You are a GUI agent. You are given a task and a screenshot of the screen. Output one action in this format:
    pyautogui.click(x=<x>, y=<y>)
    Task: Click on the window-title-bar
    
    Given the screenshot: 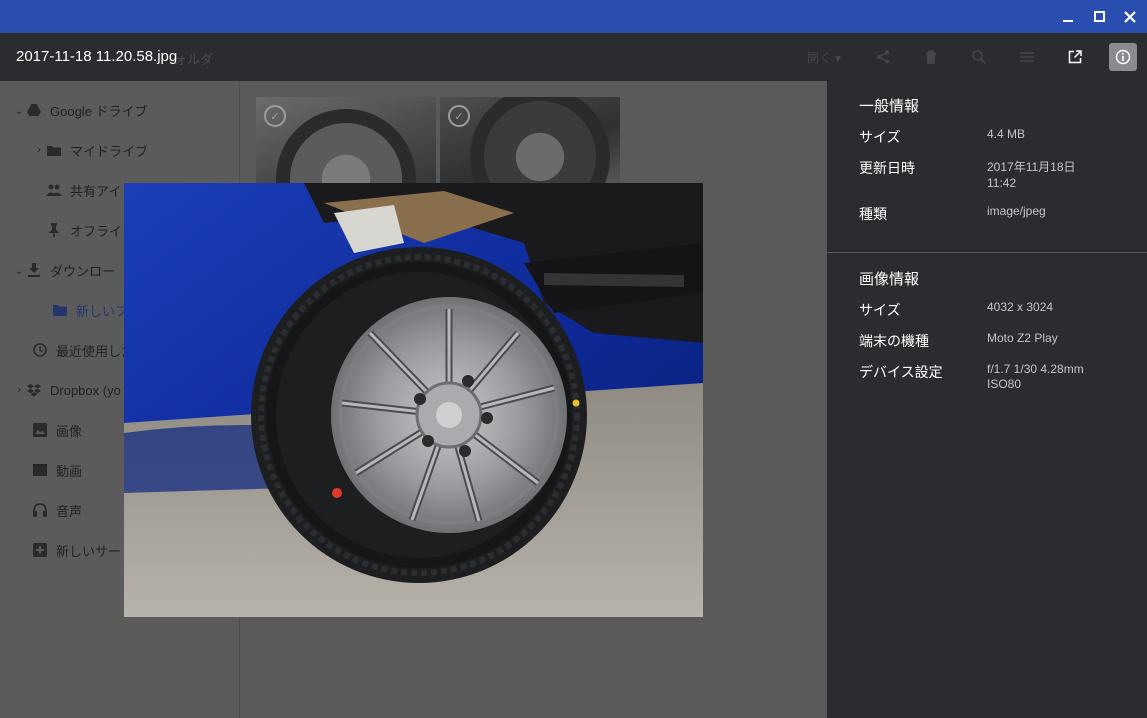 What is the action you would take?
    pyautogui.click(x=573, y=16)
    